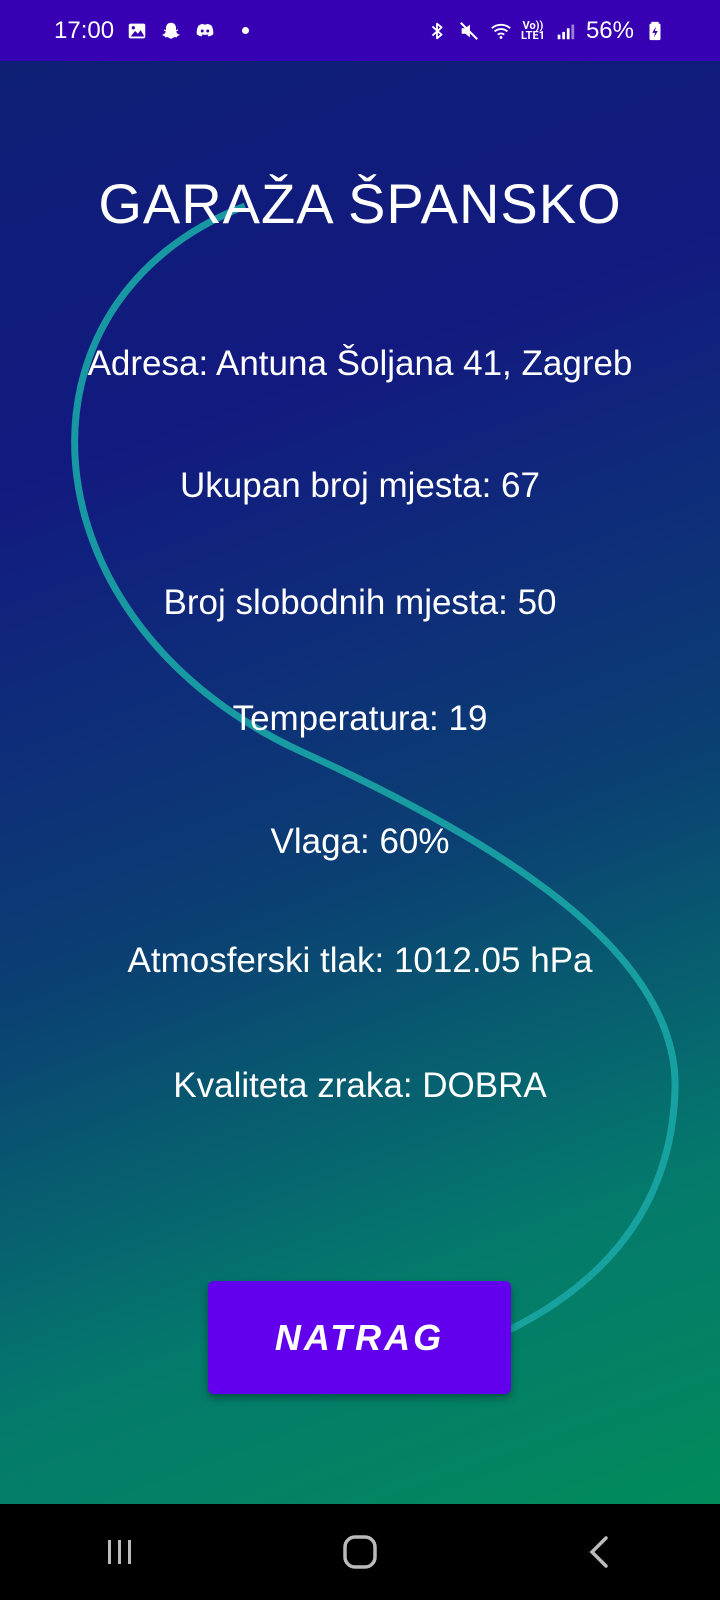  What do you see at coordinates (360, 485) in the screenshot?
I see `total-spots-text: Ukupan broj mjesta: 67` at bounding box center [360, 485].